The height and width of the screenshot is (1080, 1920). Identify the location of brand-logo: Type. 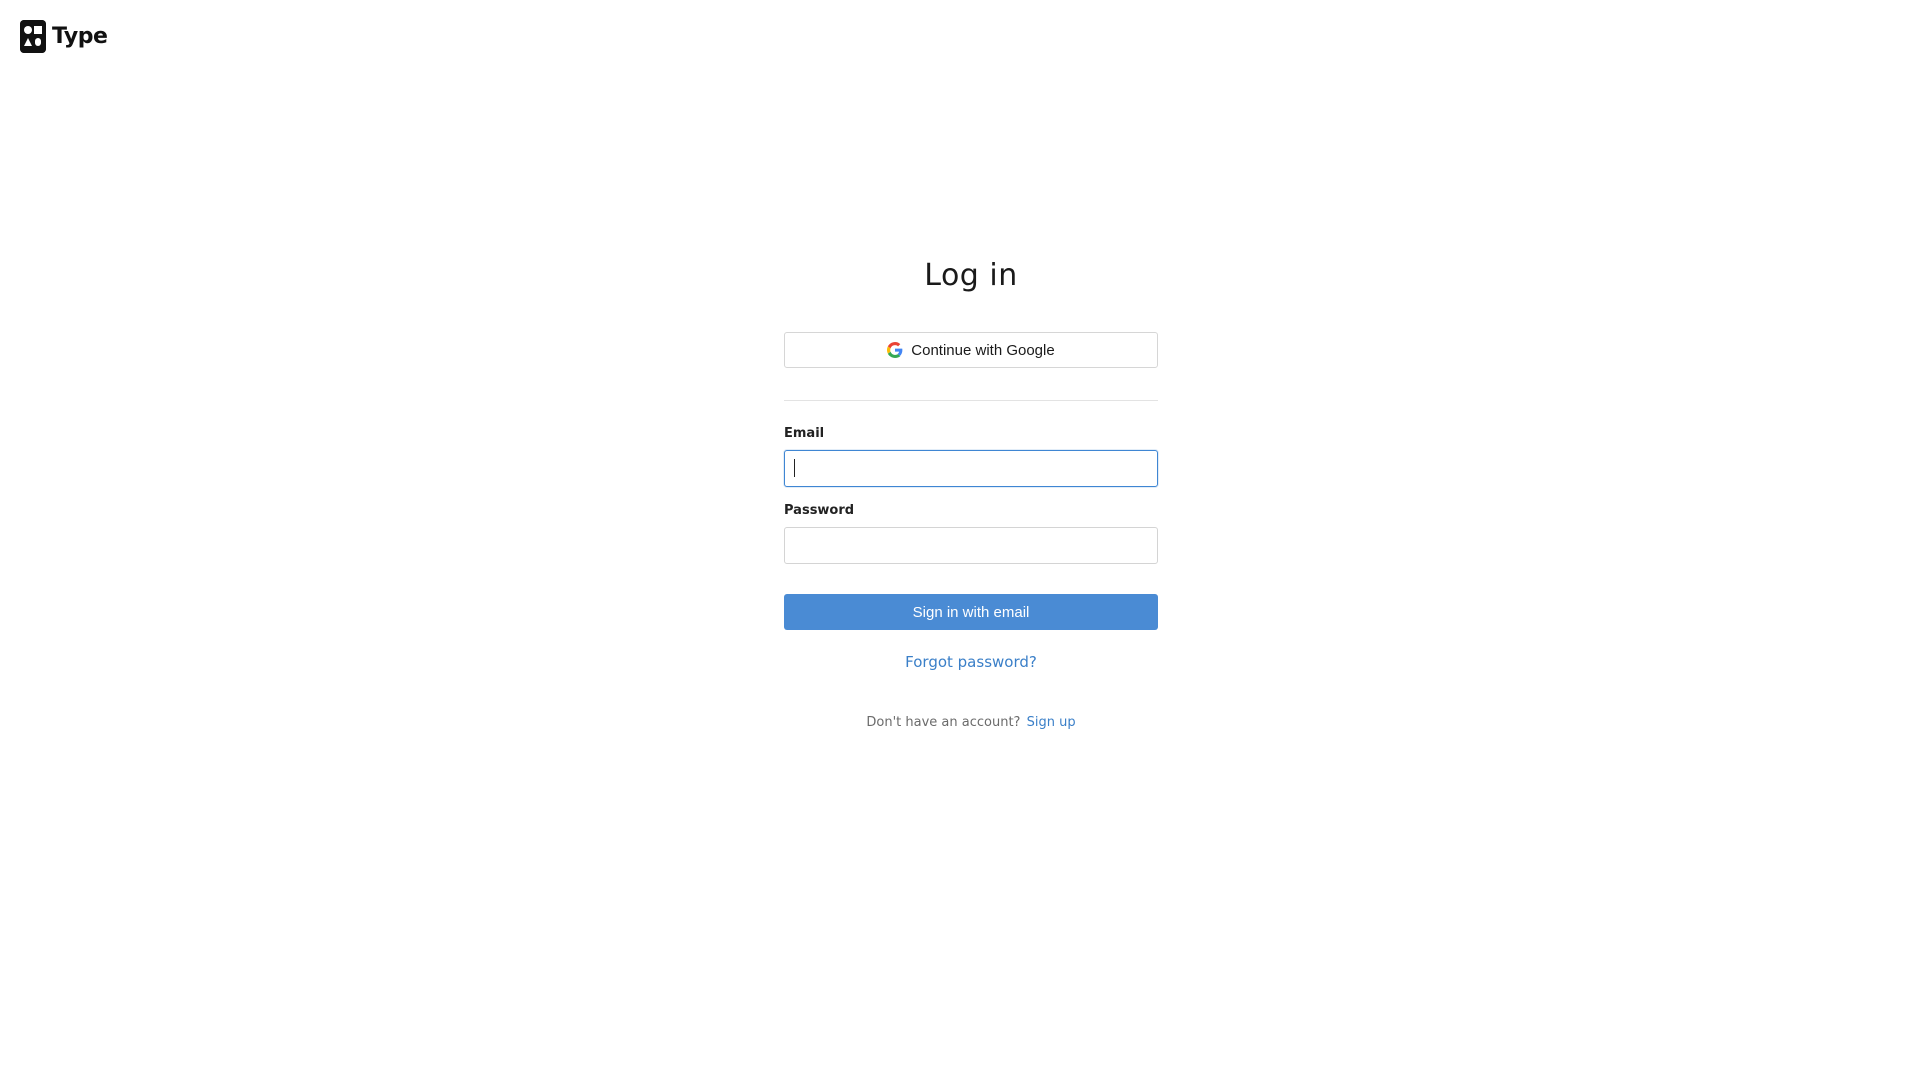
(64, 36).